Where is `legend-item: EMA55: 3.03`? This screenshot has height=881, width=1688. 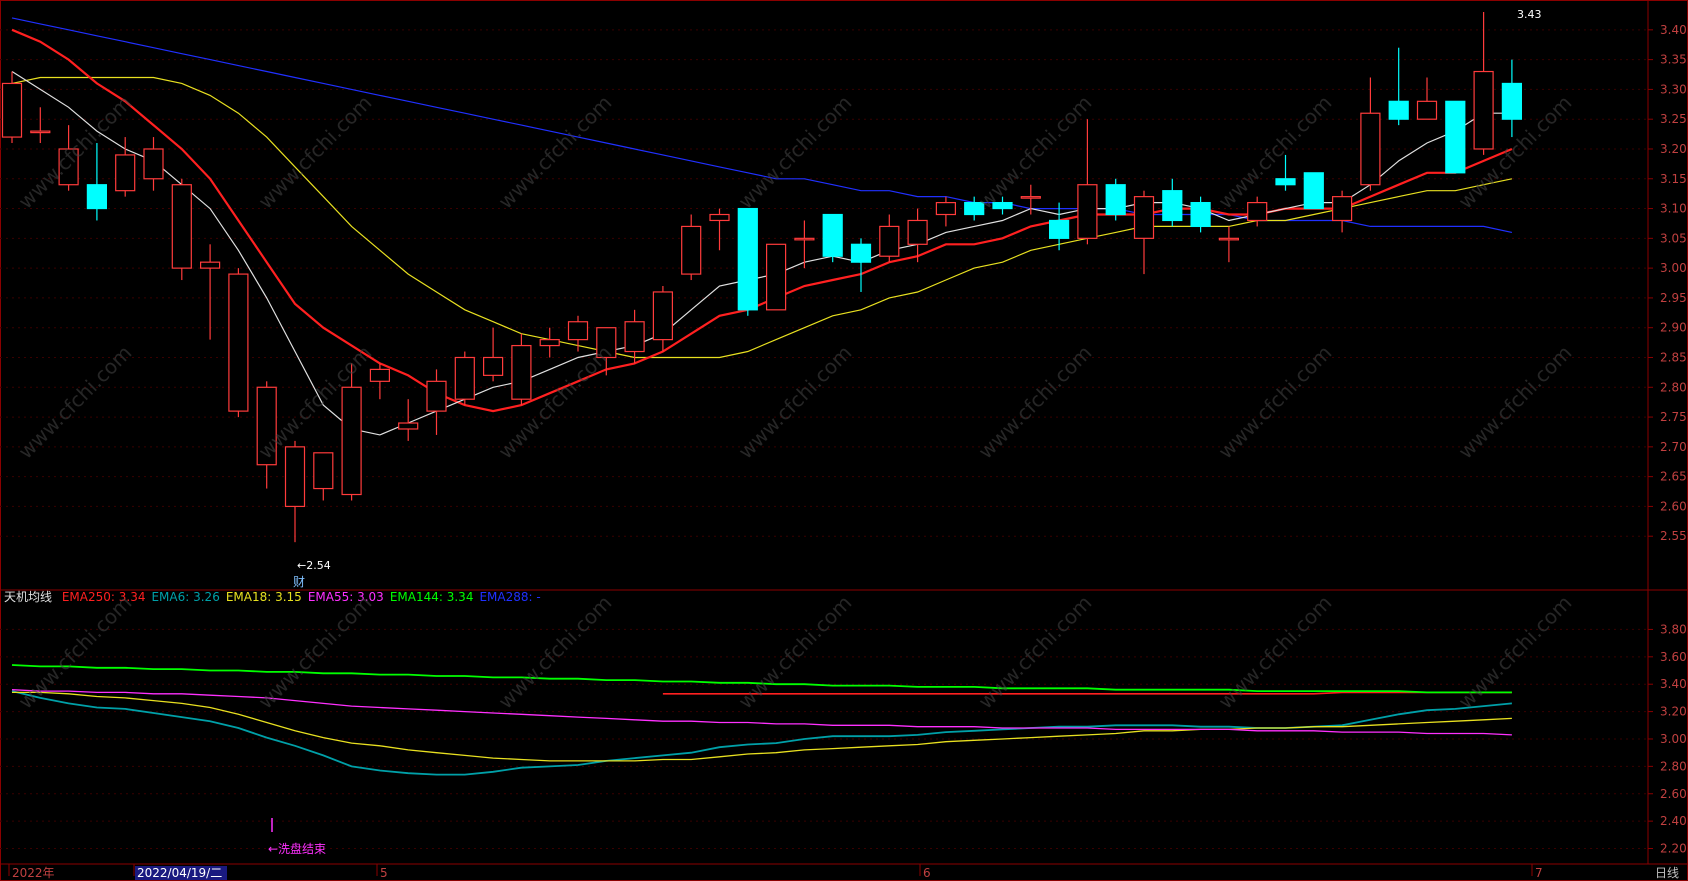
legend-item: EMA55: 3.03 is located at coordinates (346, 597).